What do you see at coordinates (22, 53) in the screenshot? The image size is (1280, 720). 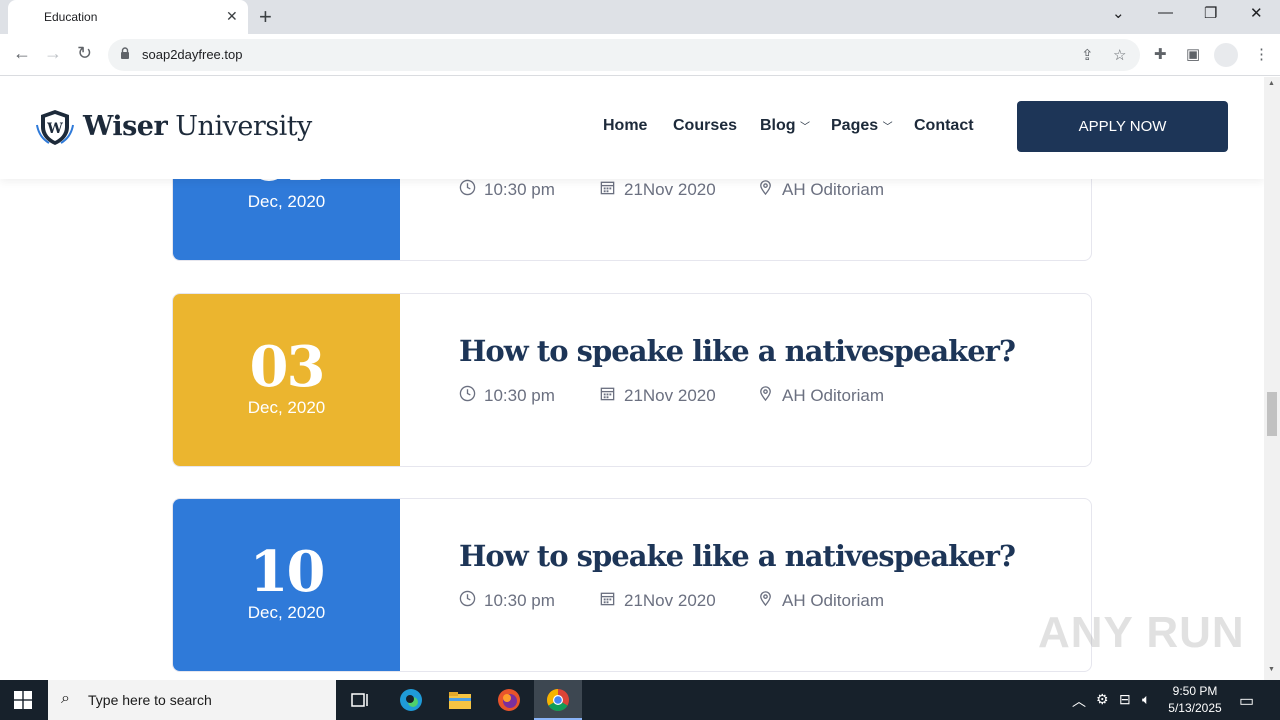 I see `back-icon: ←` at bounding box center [22, 53].